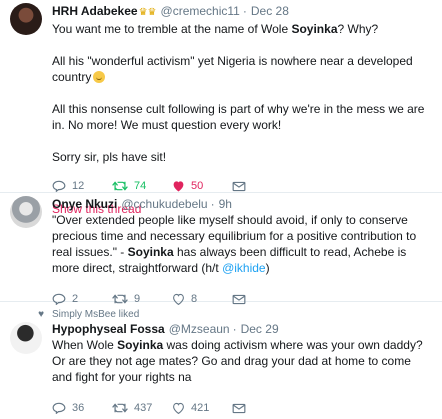 The height and width of the screenshot is (419, 442). What do you see at coordinates (267, 268) in the screenshot?
I see `text-segment: )` at bounding box center [267, 268].